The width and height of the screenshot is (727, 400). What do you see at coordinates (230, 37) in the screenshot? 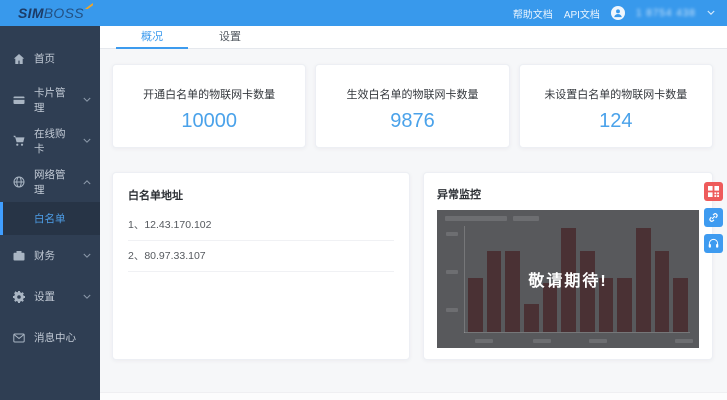
I see `tab-settings: 设置` at bounding box center [230, 37].